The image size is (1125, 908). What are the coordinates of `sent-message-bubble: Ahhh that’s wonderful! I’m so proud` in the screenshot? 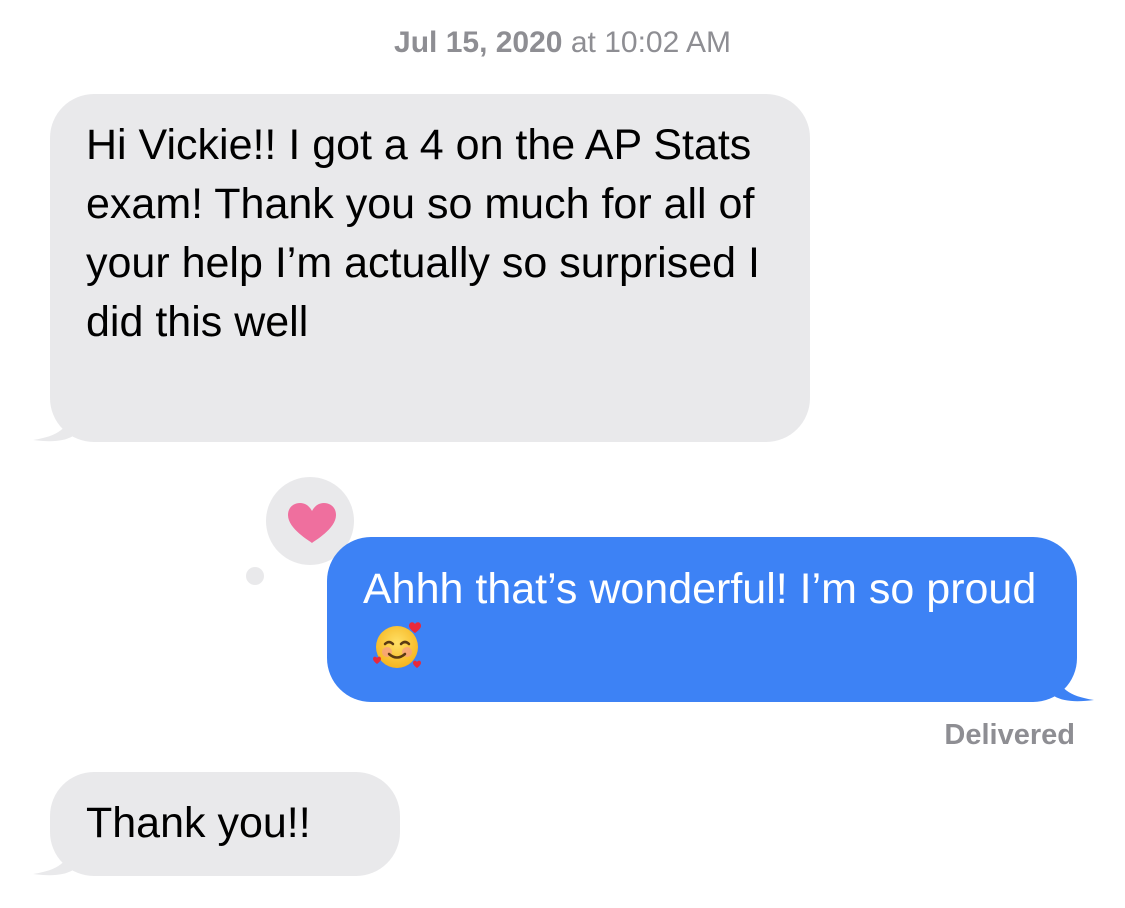 It's located at (710, 619).